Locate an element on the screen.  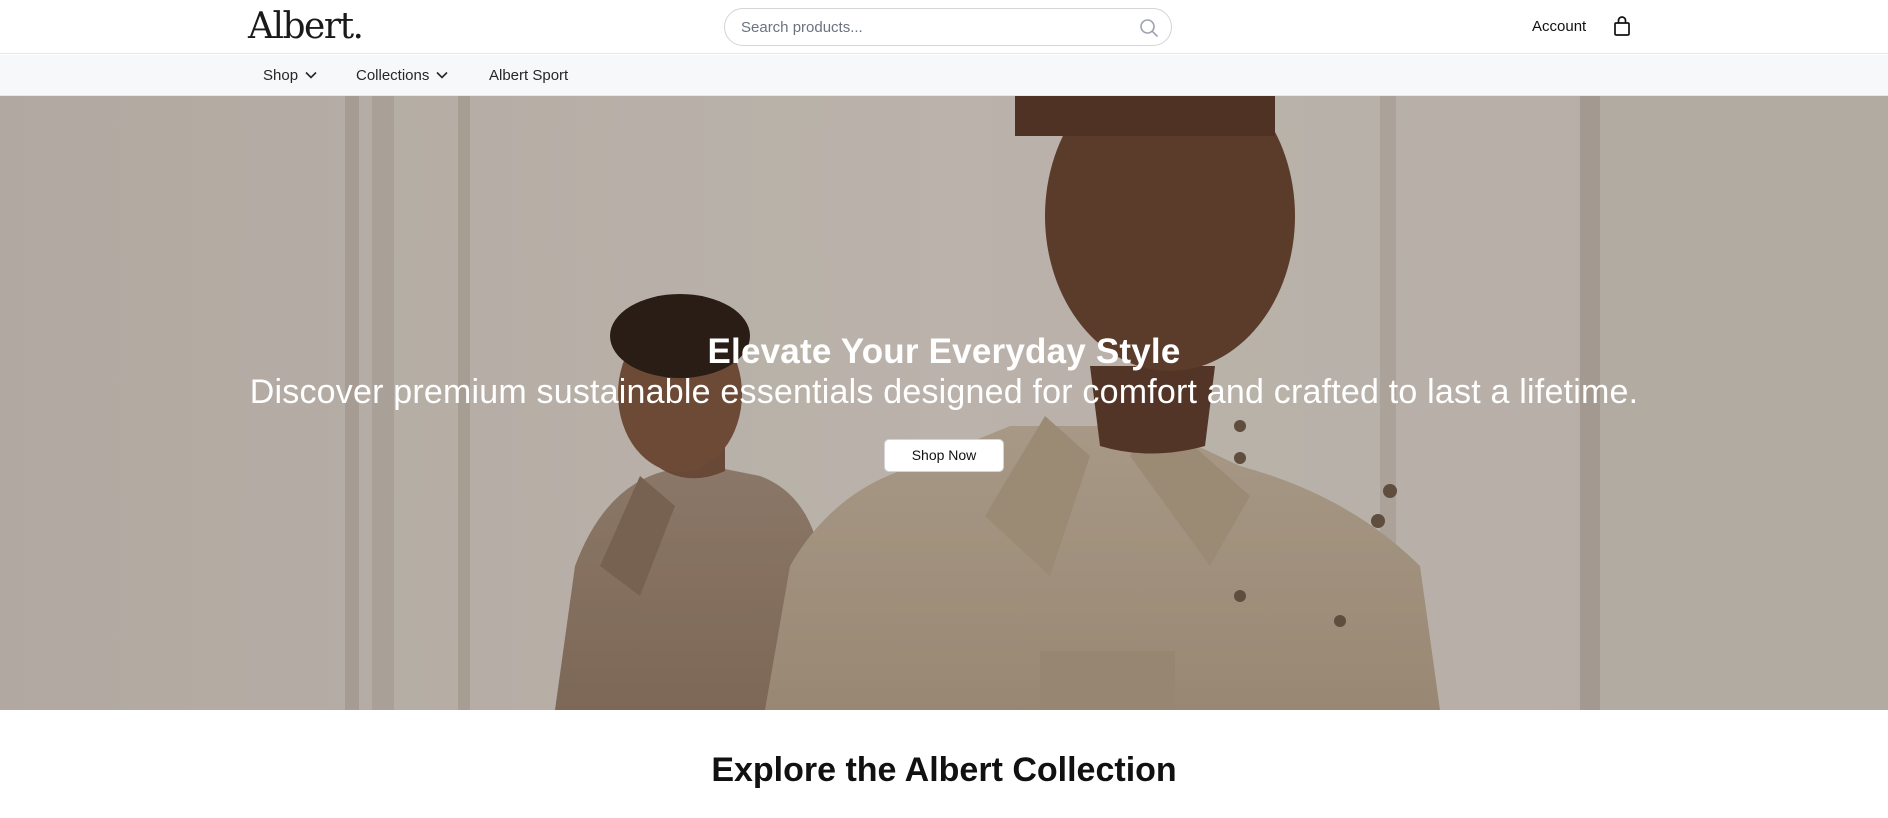
hero-title: Elevate Your Everyday Style is located at coordinates (944, 351).